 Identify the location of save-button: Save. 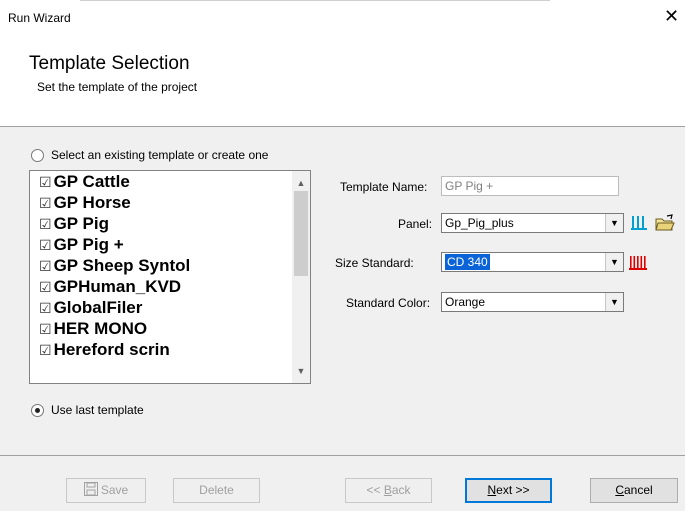
(106, 490).